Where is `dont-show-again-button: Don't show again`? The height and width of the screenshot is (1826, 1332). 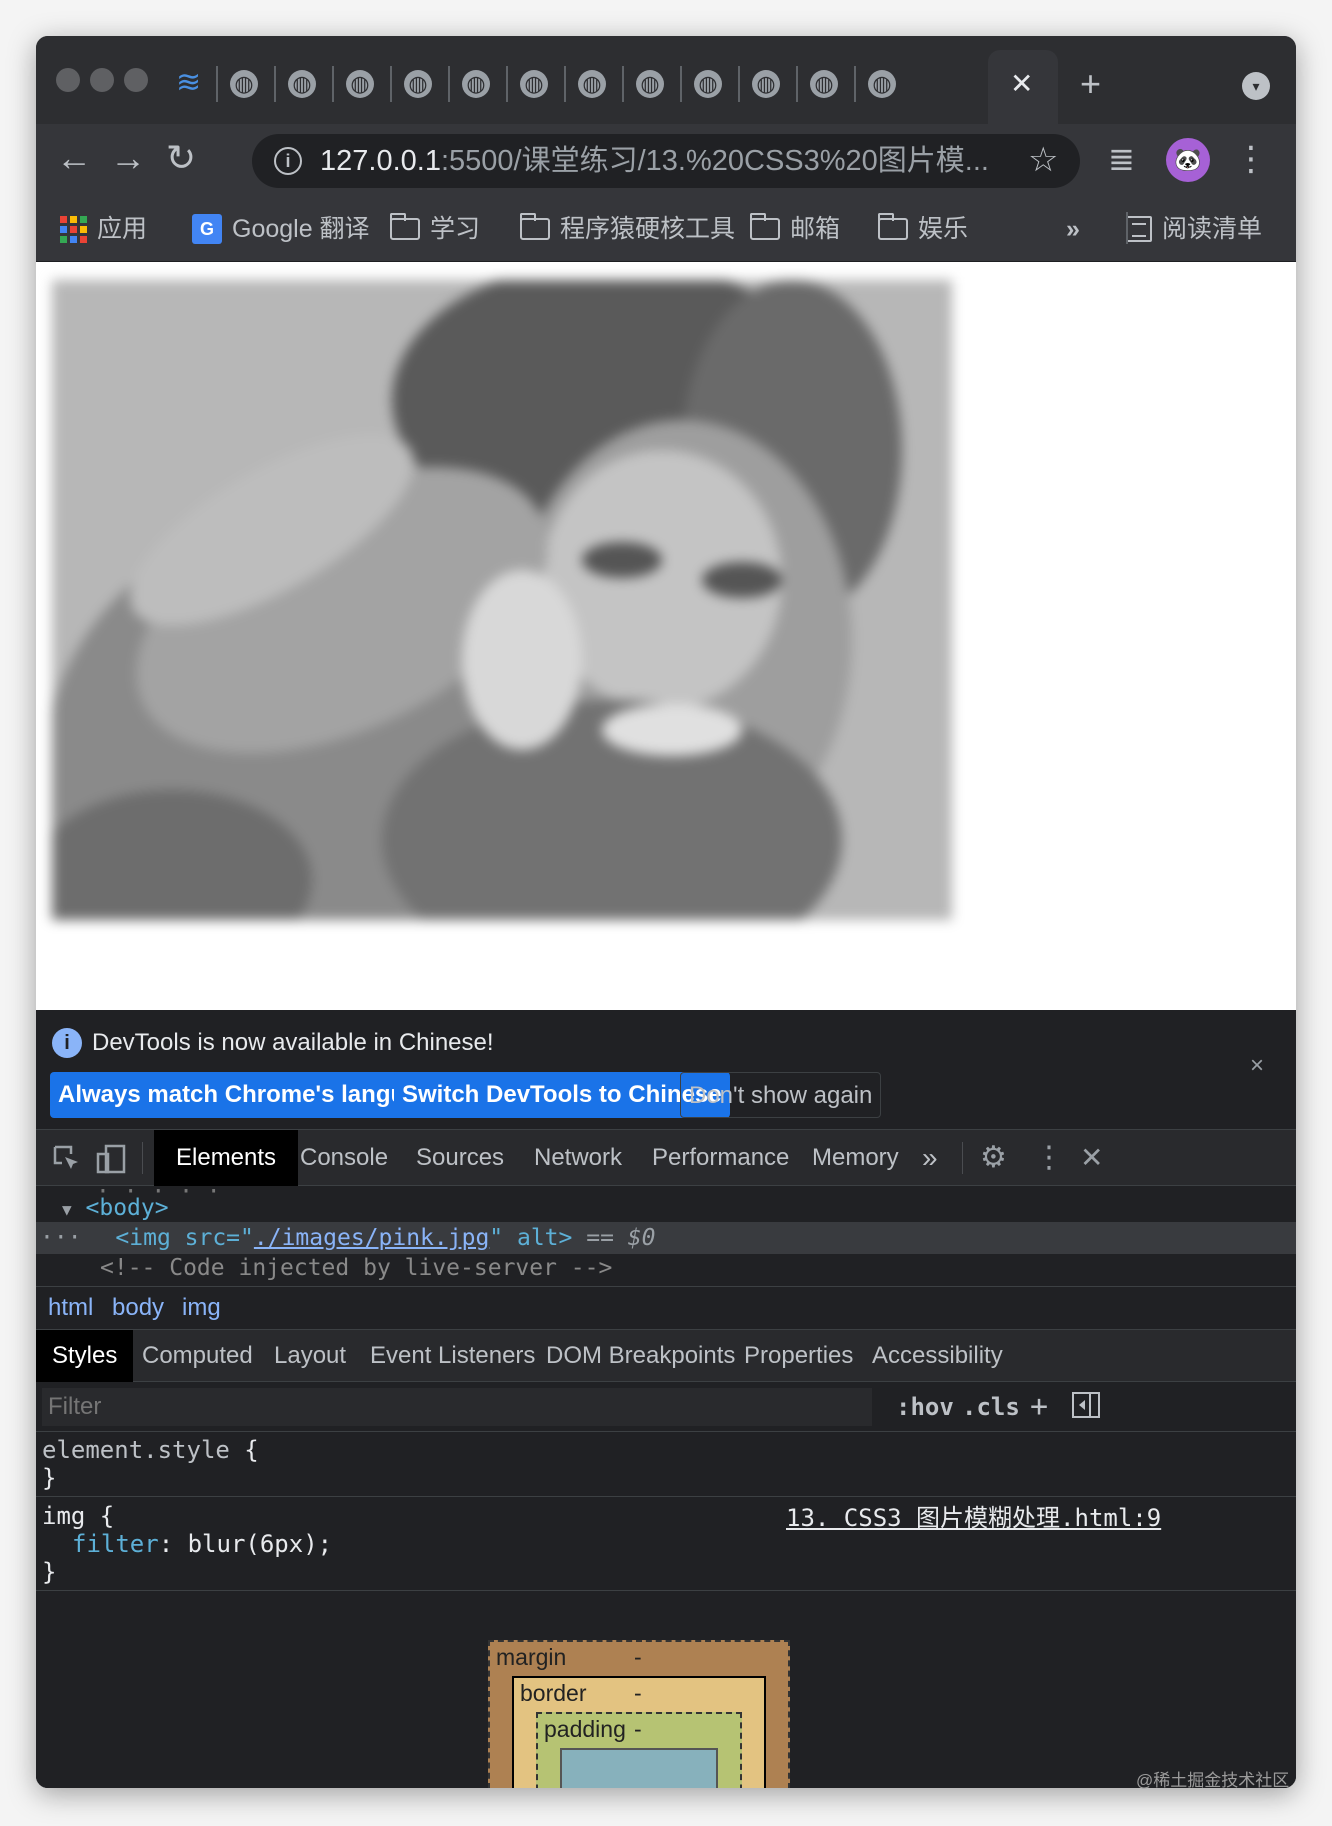 dont-show-again-button: Don't show again is located at coordinates (781, 1095).